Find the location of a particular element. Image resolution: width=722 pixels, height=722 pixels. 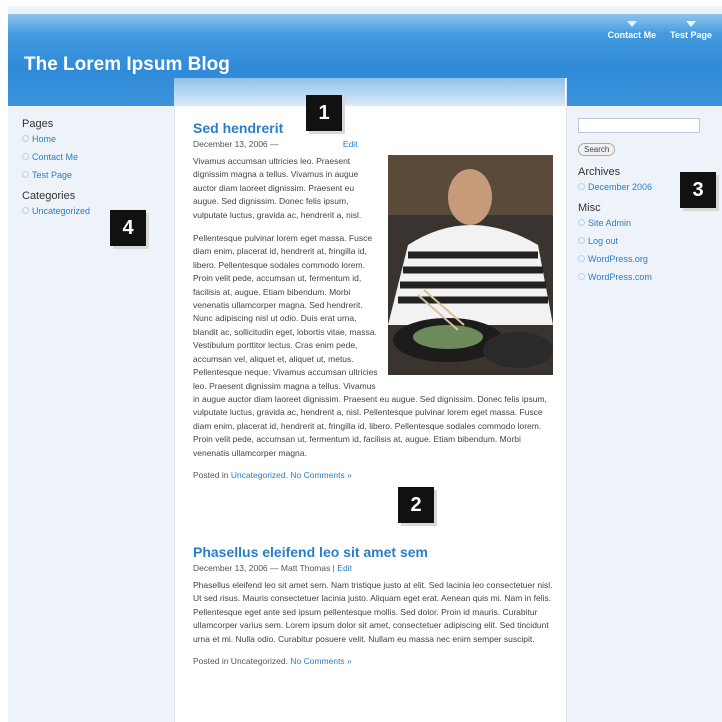

misc-link-log-out: Log out is located at coordinates (643, 241).